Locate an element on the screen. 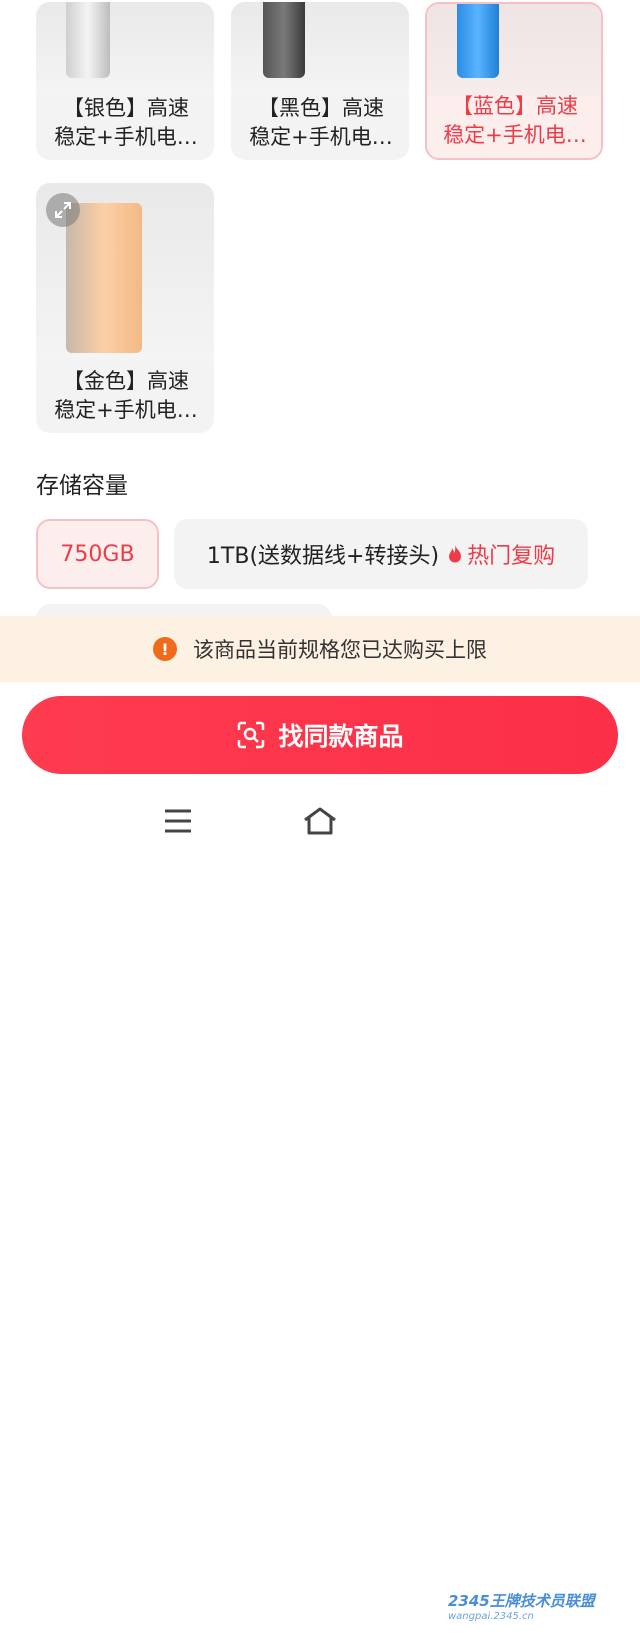  find-similar-label: 找同款商品 is located at coordinates (341, 736).